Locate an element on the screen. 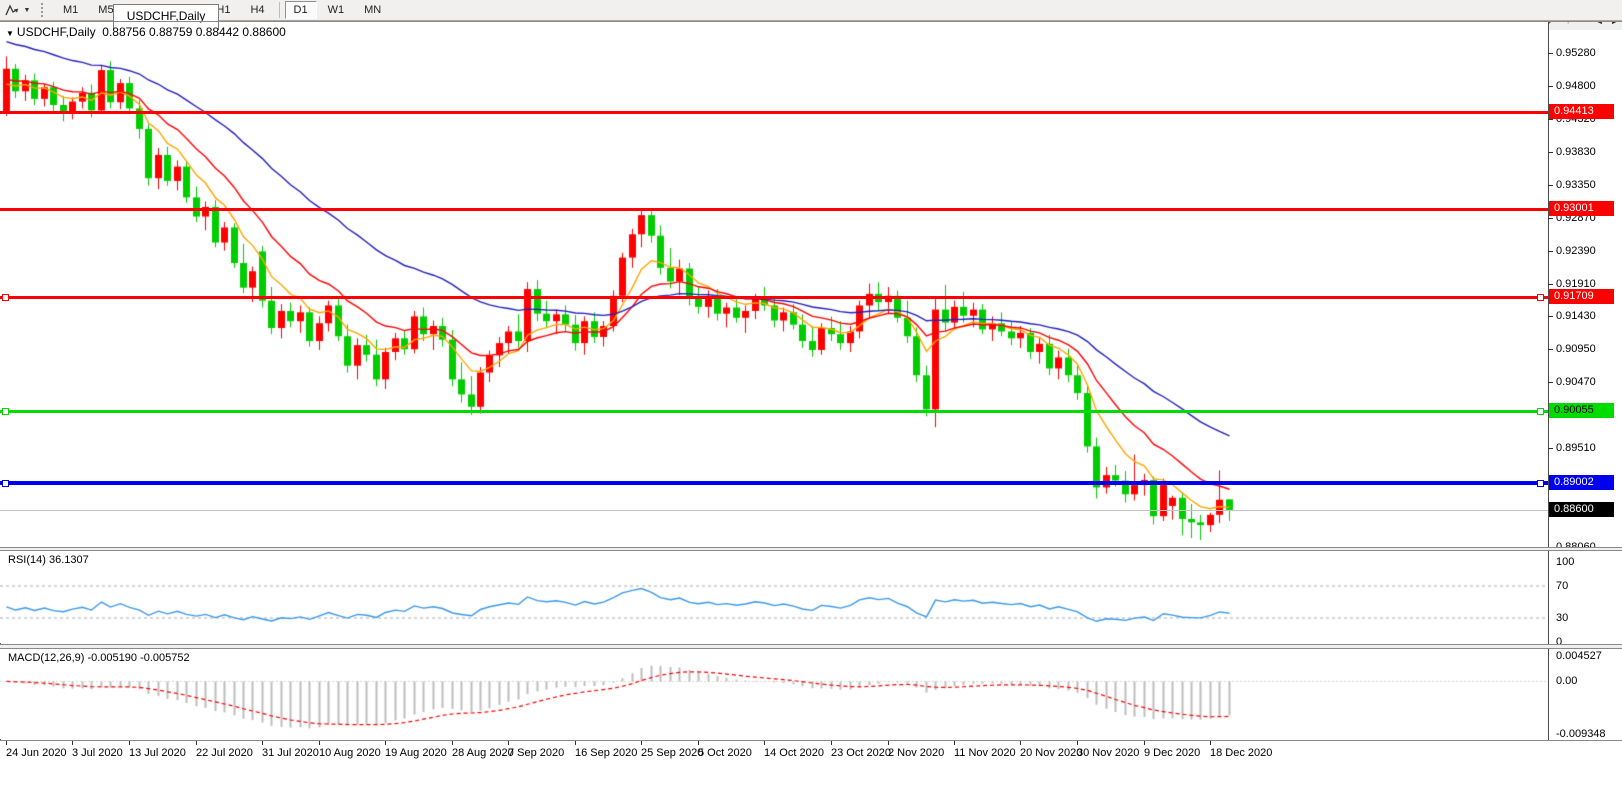 Image resolution: width=1622 pixels, height=796 pixels. timeframe-button-m1: M1 is located at coordinates (70, 10).